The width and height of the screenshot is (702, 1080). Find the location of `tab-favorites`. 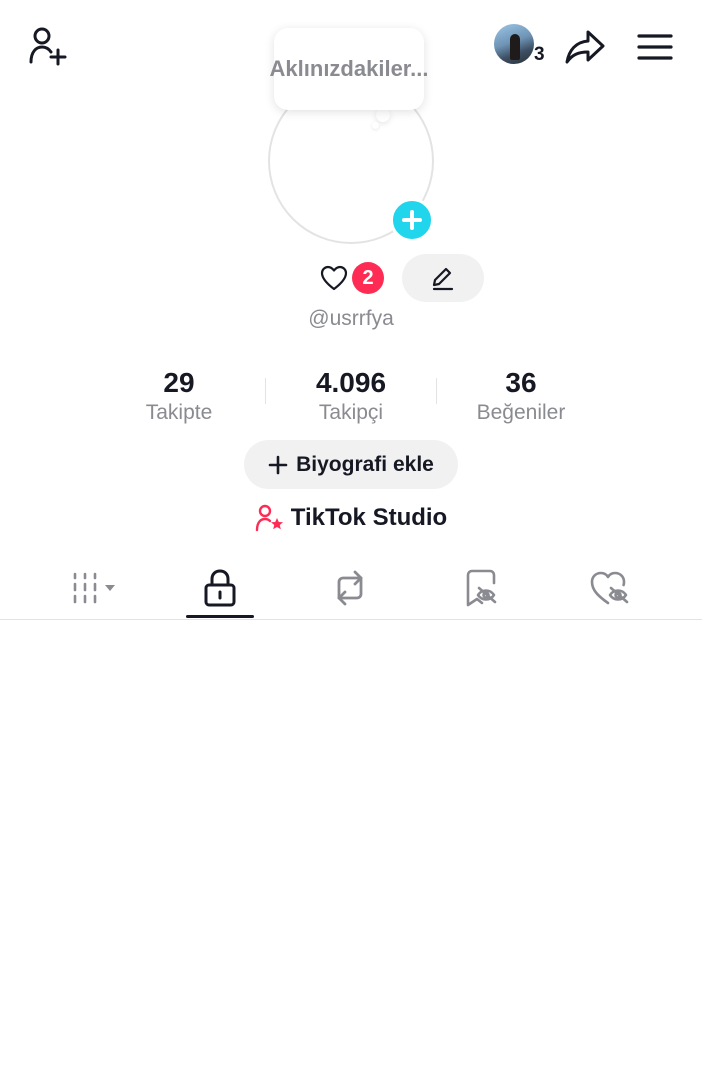

tab-favorites is located at coordinates (482, 588).